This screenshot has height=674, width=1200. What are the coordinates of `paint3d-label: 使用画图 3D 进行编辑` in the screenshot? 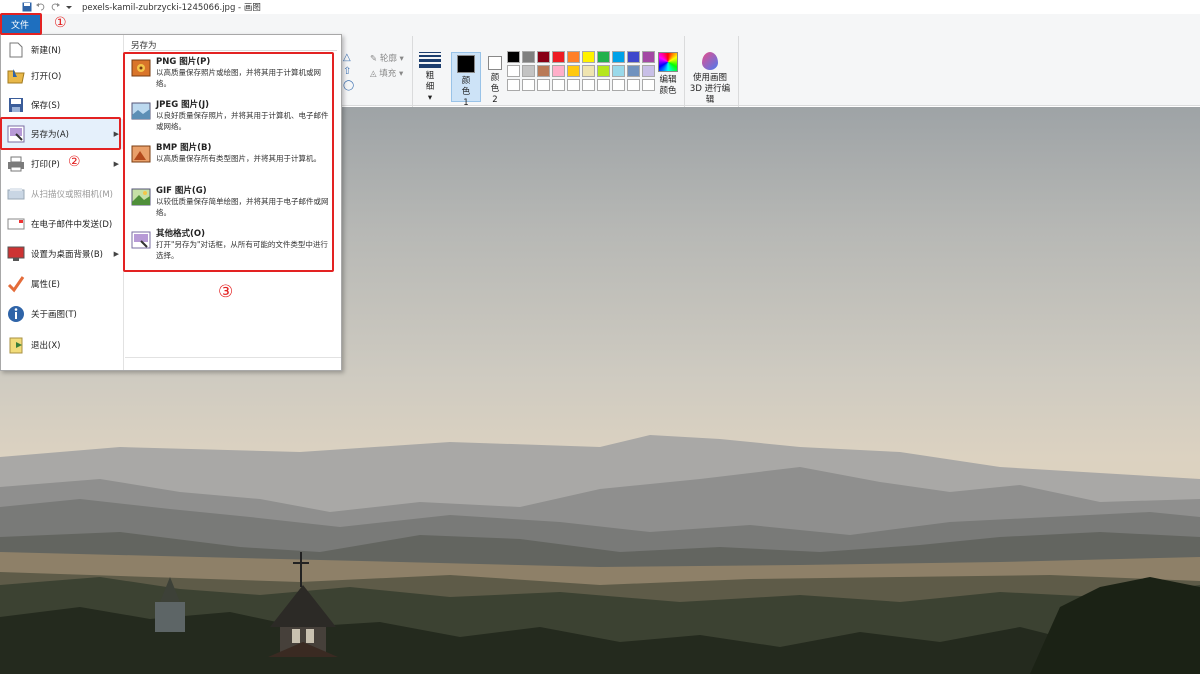 It's located at (710, 89).